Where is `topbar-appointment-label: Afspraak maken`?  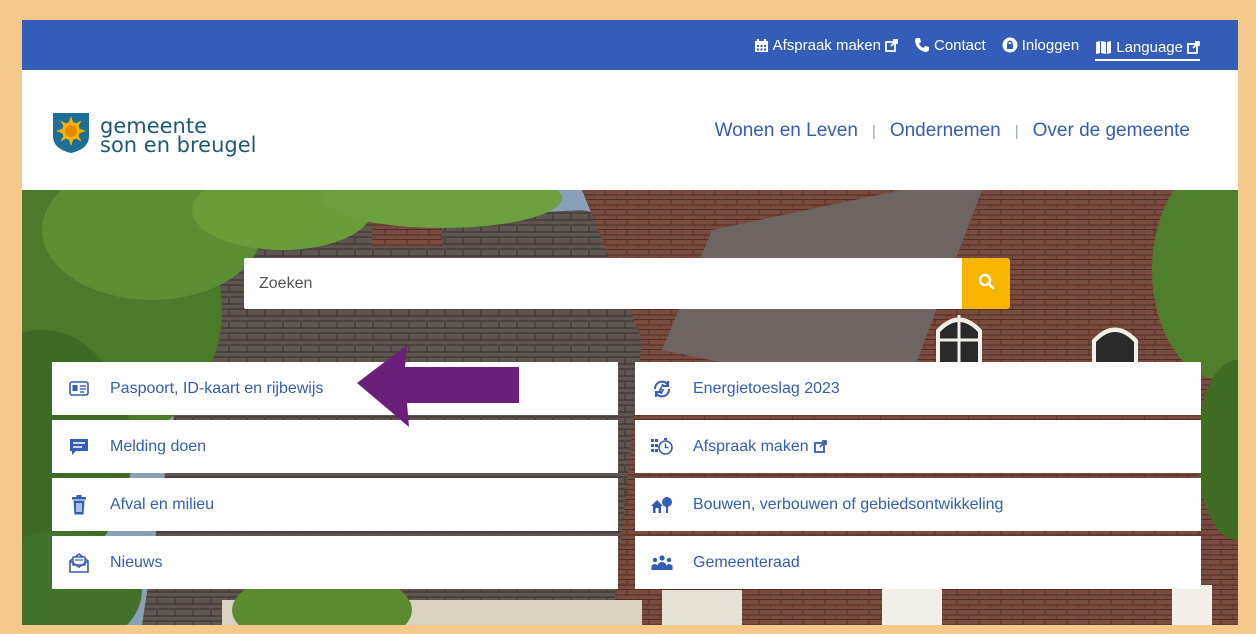
topbar-appointment-label: Afspraak maken is located at coordinates (826, 45).